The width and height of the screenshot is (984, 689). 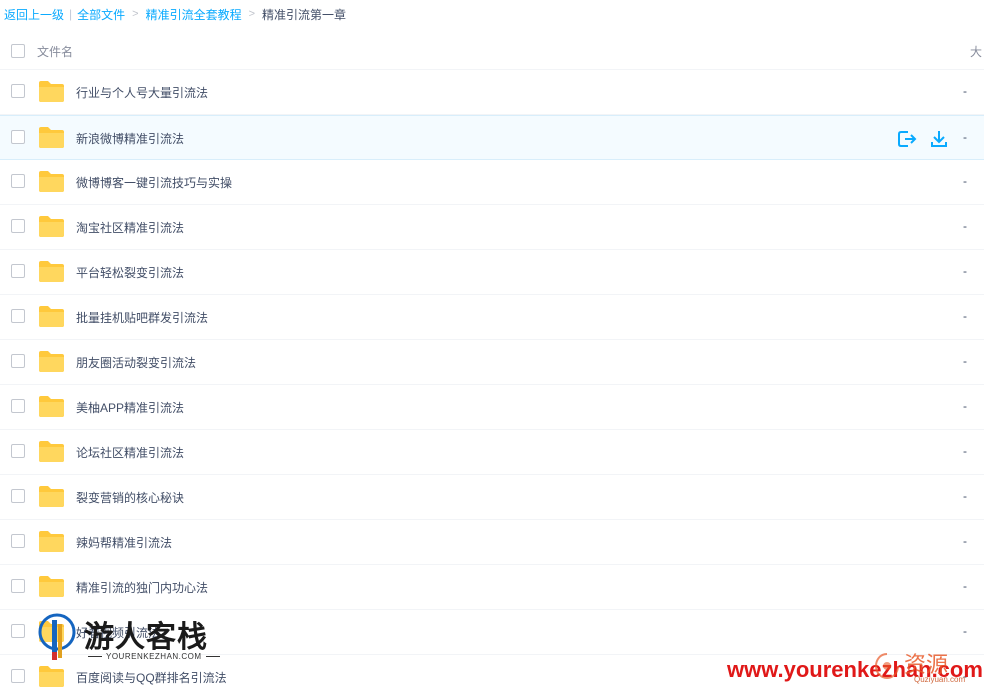 I want to click on file-row: 行业与个人号大量引流法 -, so click(x=492, y=92).